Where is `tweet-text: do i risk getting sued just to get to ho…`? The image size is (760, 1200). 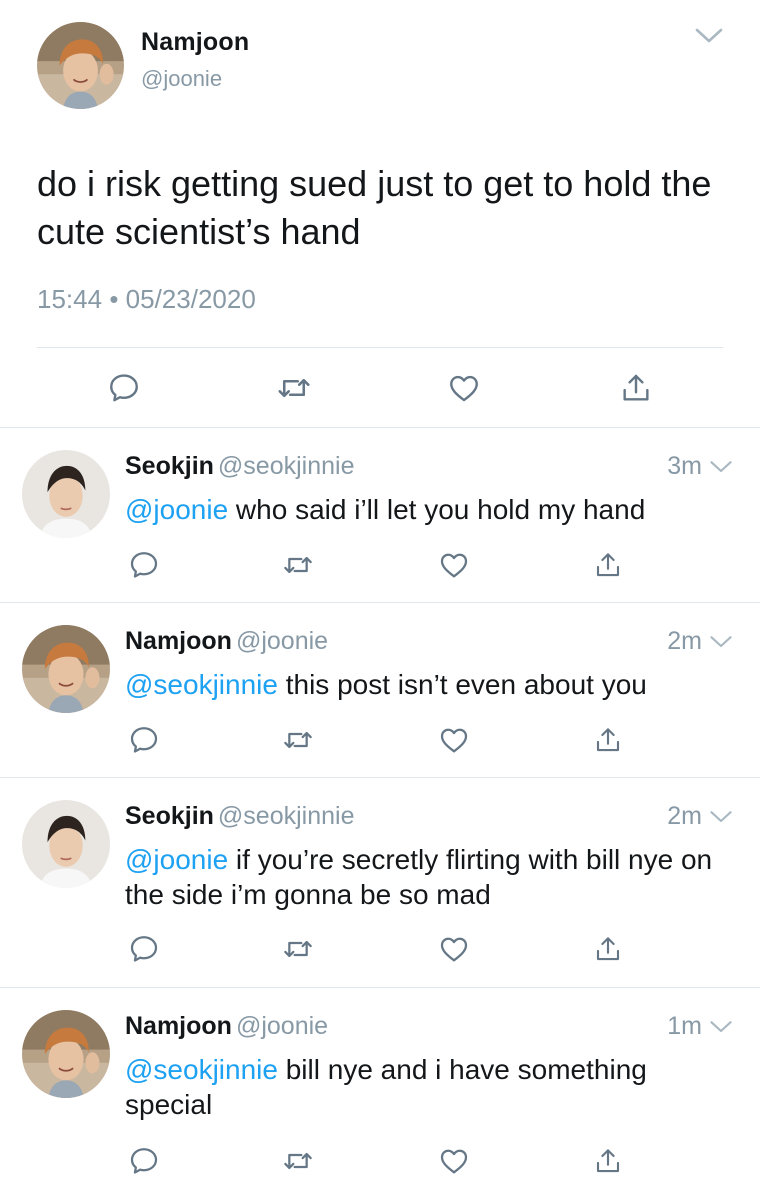 tweet-text: do i risk getting sued just to get to ho… is located at coordinates (374, 207).